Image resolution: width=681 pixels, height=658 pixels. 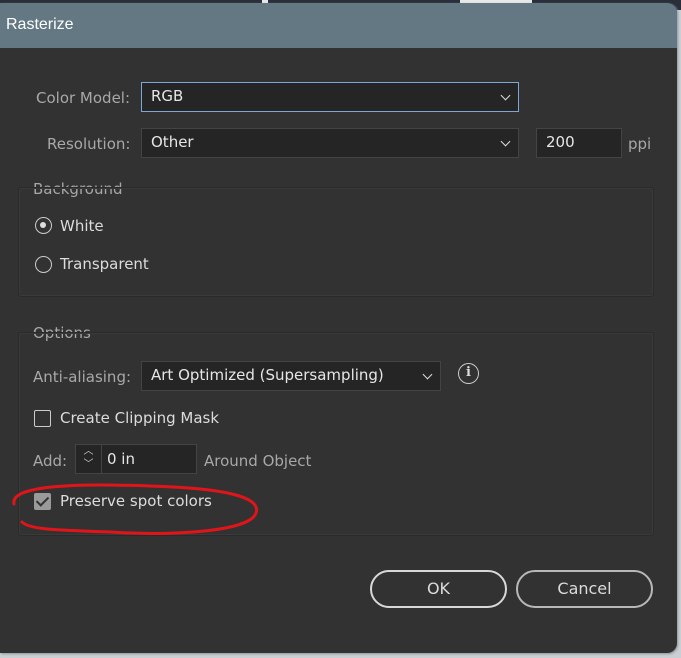 I want to click on add-label: Add:, so click(x=50, y=461).